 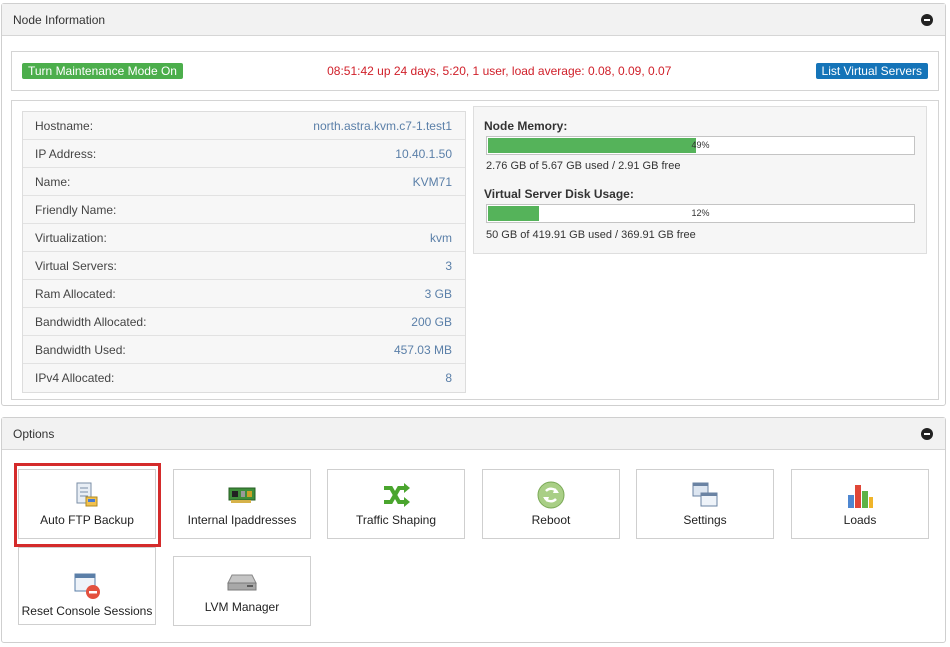 What do you see at coordinates (244, 322) in the screenshot?
I see `info-row-bandwidth-allocated: Bandwidth Allocated: 200 GB` at bounding box center [244, 322].